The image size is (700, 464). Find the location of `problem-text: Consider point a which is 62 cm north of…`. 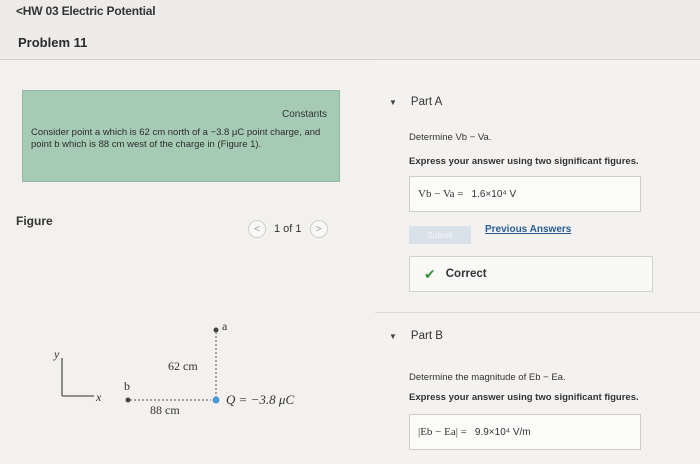

problem-text: Consider point a which is 62 cm north of… is located at coordinates (176, 138).